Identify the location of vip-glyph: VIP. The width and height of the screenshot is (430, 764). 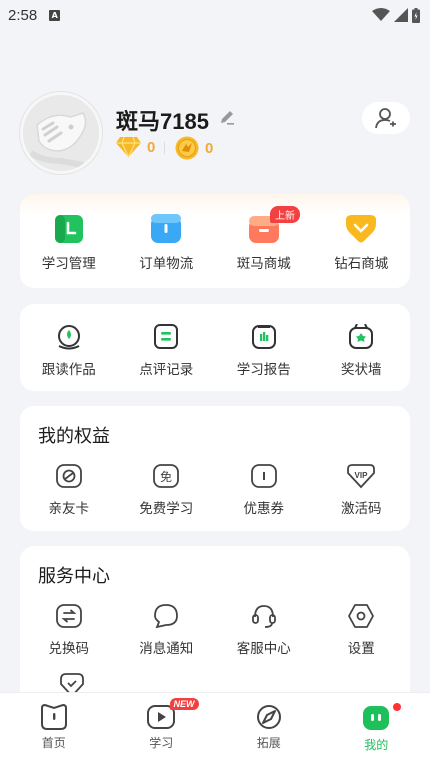
(362, 475).